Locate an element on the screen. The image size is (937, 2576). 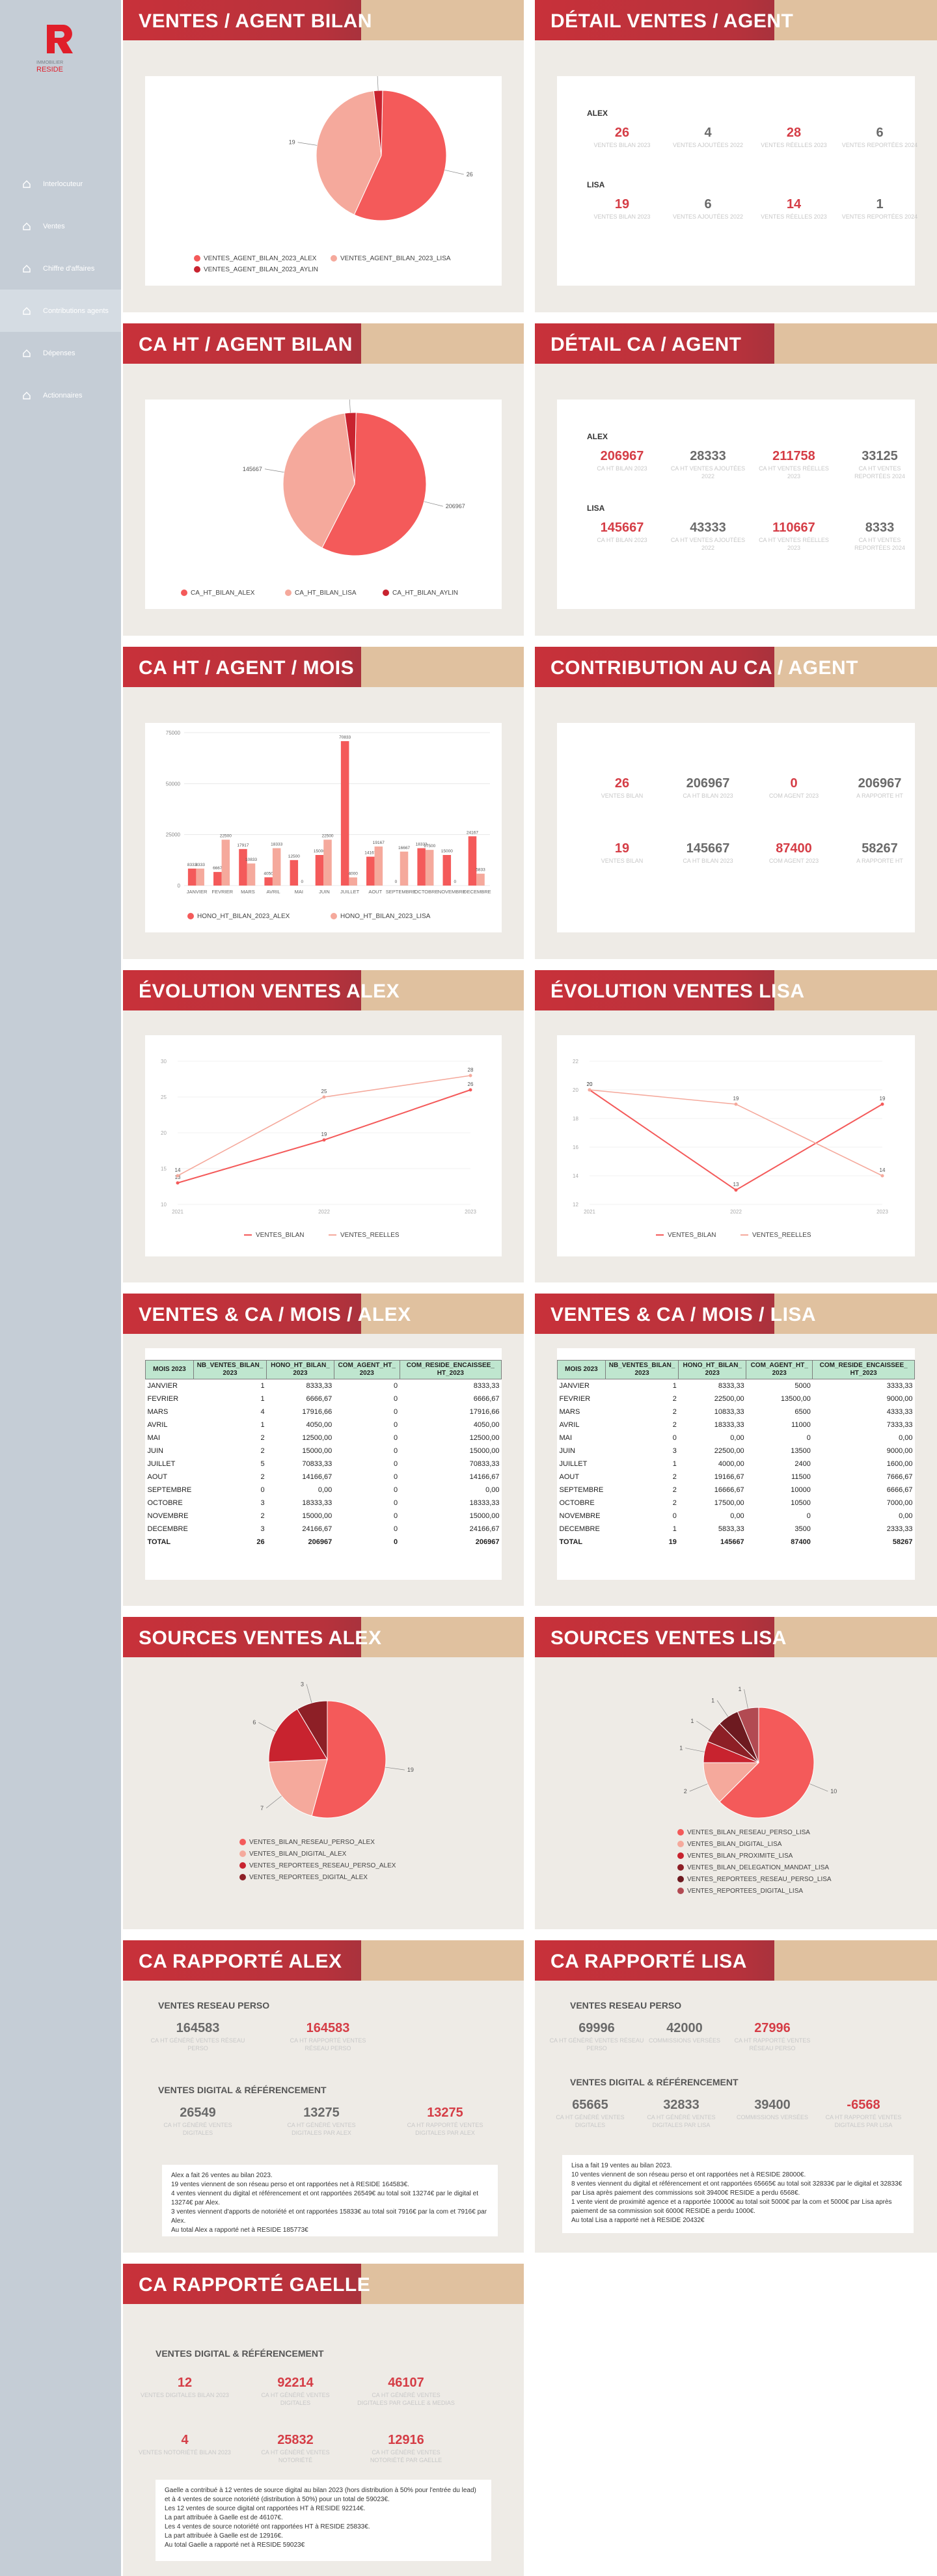
column-header: COM_RESIDE_ENCAISSEE_HT_2023 is located at coordinates (864, 1369).